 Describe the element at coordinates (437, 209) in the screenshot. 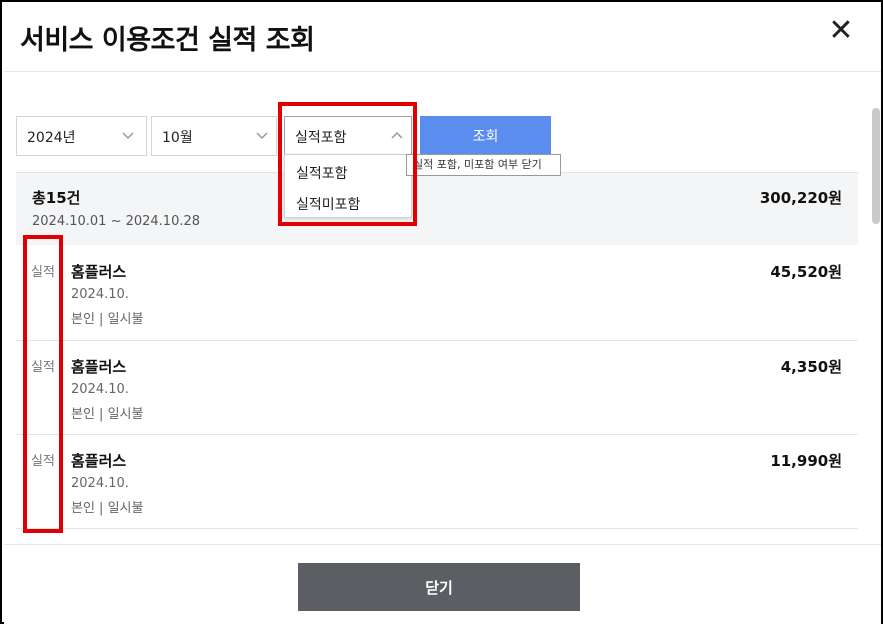

I see `summary-panel: 총15건 2024.10.01 ~ 2024.10.28 300,220원` at that location.